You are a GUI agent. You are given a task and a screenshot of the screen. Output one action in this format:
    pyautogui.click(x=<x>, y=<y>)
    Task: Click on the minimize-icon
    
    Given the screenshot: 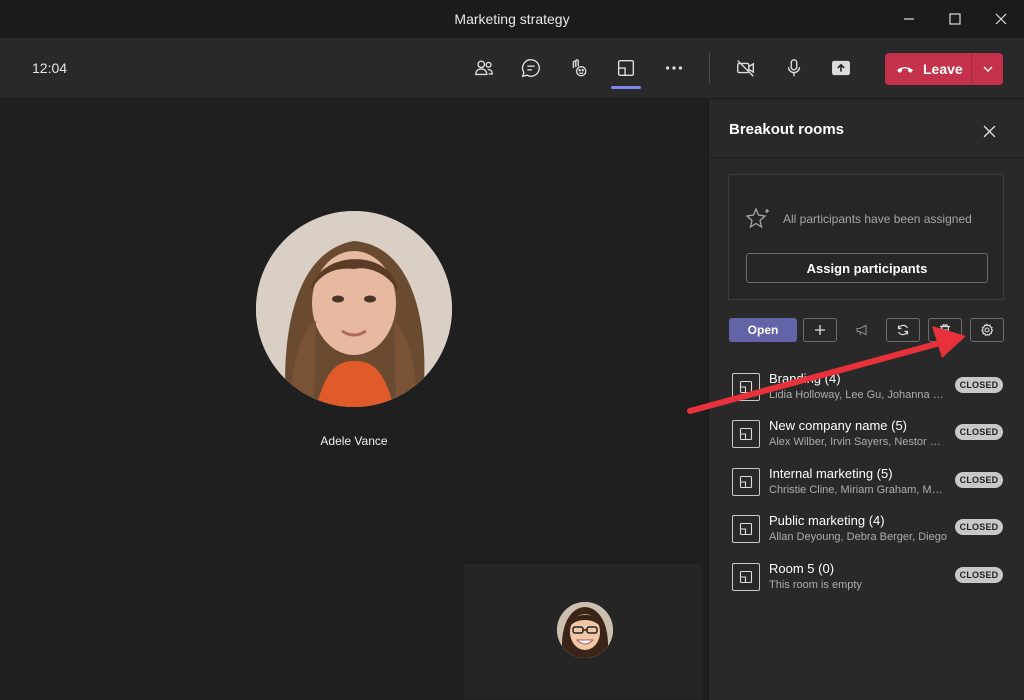 What is the action you would take?
    pyautogui.click(x=909, y=19)
    